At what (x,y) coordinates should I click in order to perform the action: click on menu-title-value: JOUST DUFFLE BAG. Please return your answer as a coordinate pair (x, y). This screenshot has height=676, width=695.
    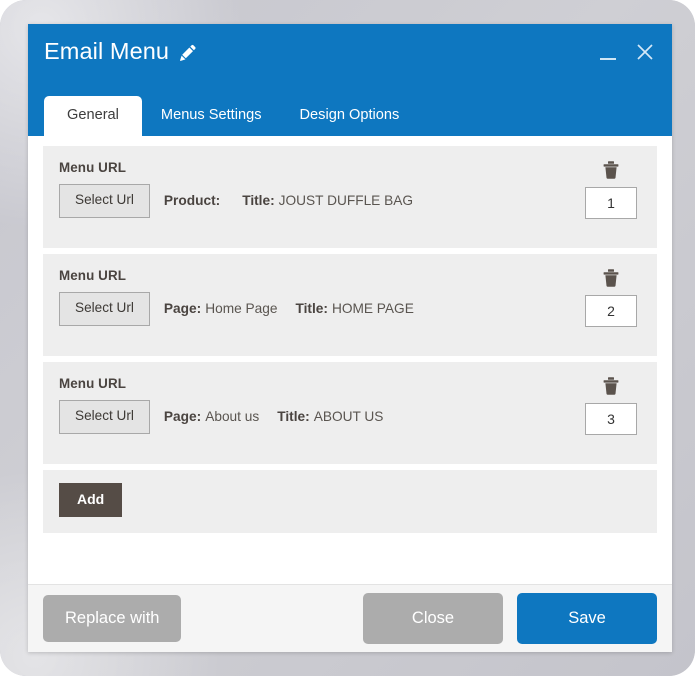
    Looking at the image, I should click on (346, 201).